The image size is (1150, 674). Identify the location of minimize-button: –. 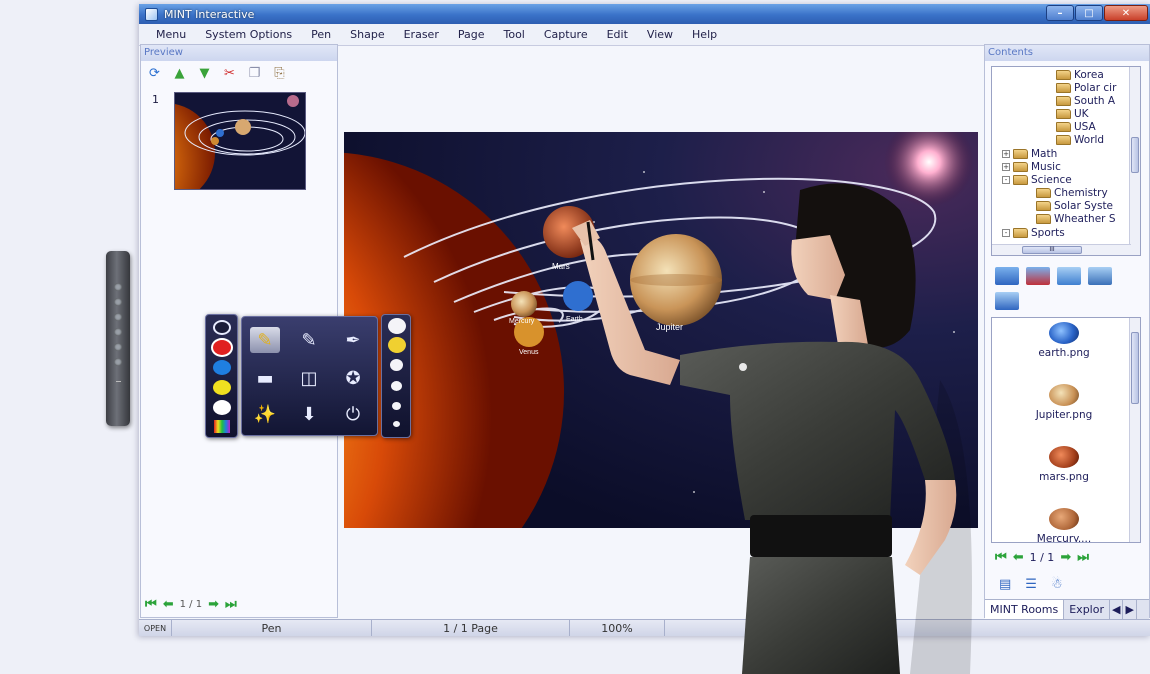
(1060, 13).